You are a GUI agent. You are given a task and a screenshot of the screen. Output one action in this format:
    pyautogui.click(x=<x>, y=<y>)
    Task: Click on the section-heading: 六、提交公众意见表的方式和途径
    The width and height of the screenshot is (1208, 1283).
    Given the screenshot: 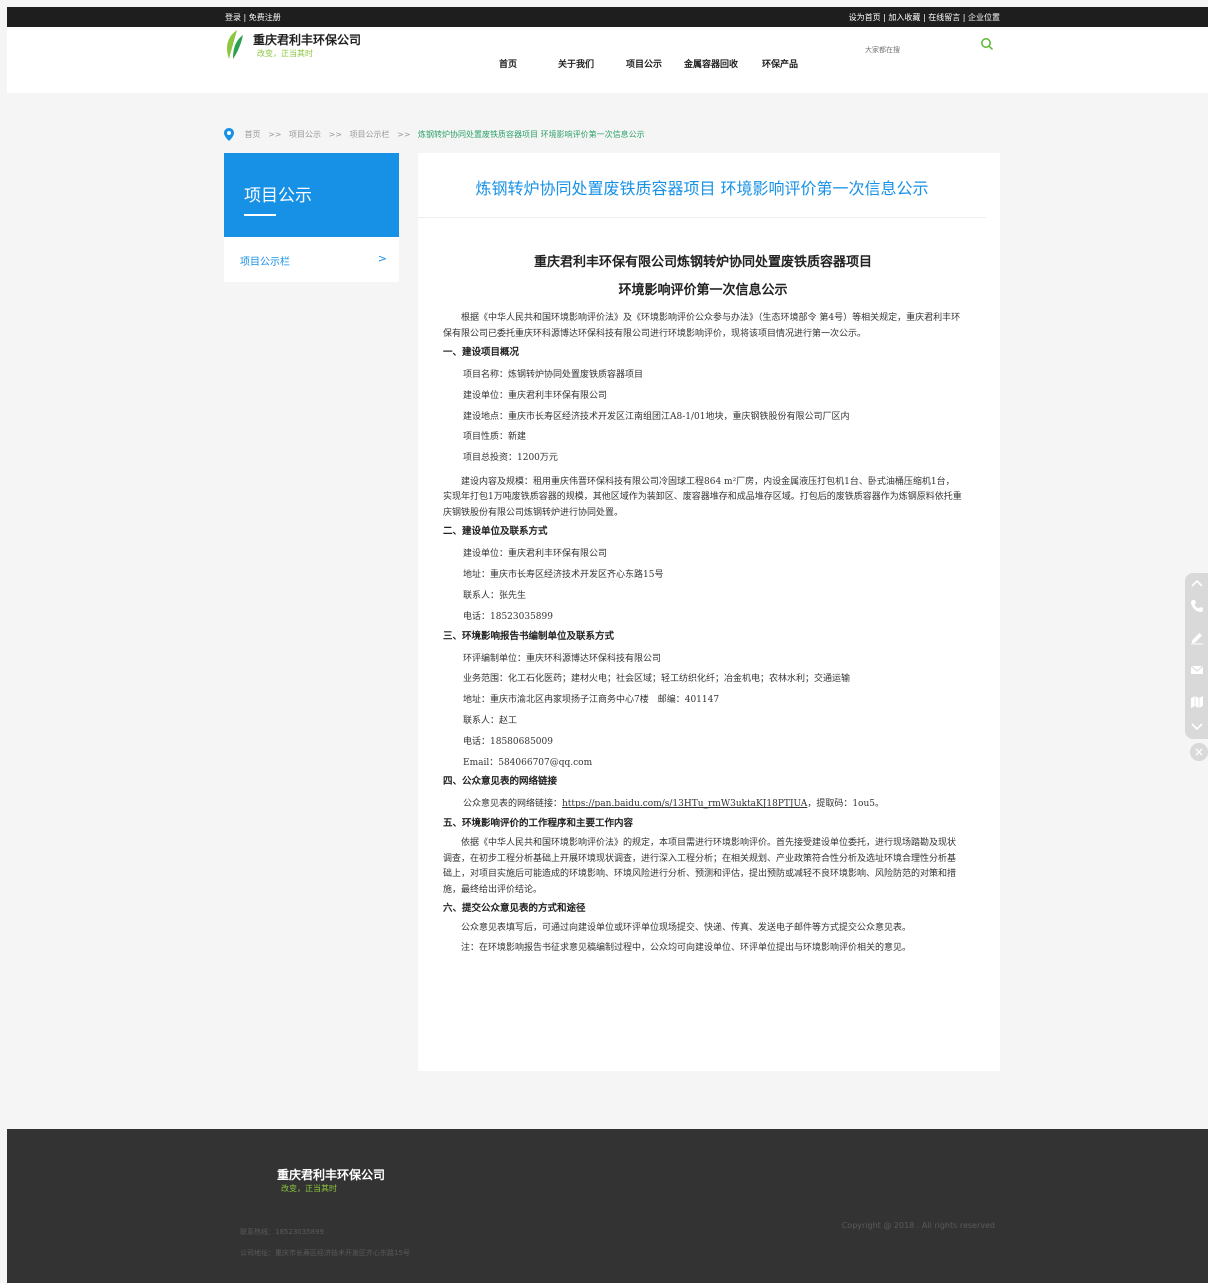 What is the action you would take?
    pyautogui.click(x=514, y=909)
    